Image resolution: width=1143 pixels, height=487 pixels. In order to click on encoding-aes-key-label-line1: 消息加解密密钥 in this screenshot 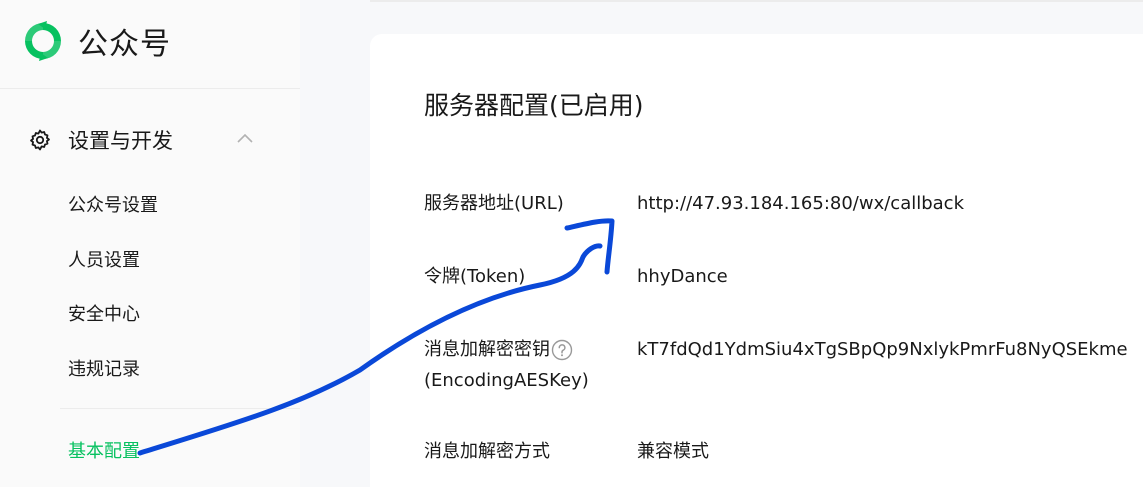, I will do `click(487, 349)`.